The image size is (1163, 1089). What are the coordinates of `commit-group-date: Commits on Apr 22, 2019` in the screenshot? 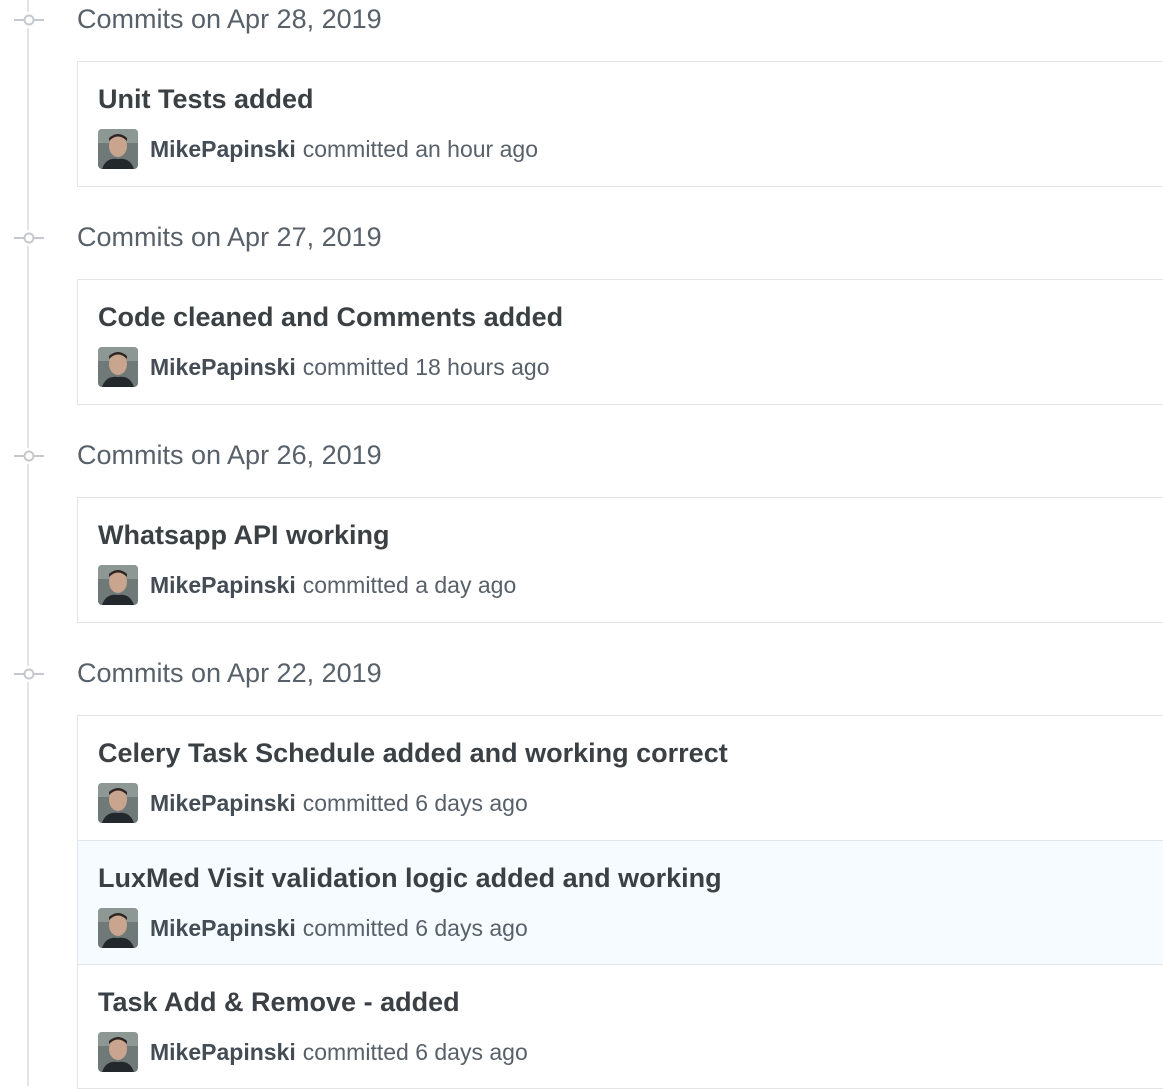 It's located at (229, 673).